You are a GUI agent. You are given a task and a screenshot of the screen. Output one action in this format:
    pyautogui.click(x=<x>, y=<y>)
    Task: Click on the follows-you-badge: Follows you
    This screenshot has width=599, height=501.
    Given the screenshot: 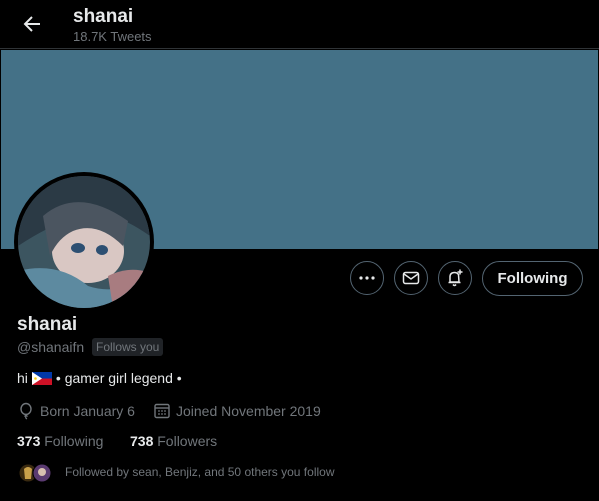 What is the action you would take?
    pyautogui.click(x=128, y=347)
    